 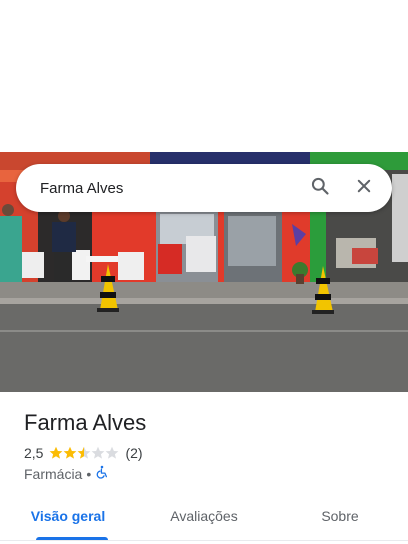 I want to click on tab-label: Avaliações, so click(x=204, y=516).